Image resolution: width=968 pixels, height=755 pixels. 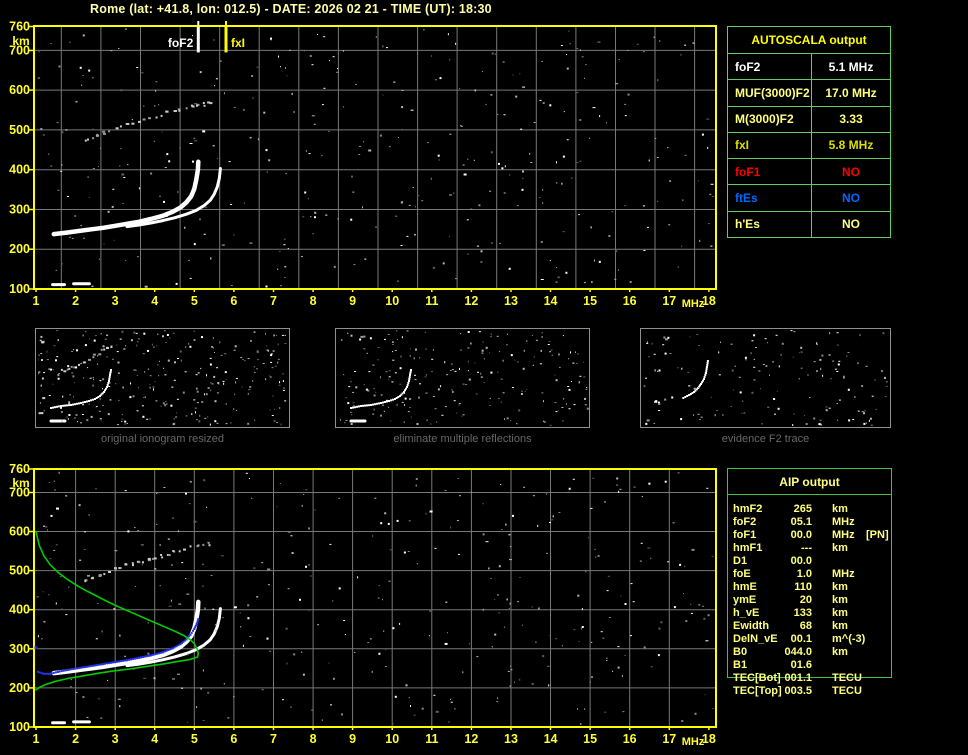 I want to click on autoscala-row-fxi: fxI 5.8 MHz, so click(x=809, y=145).